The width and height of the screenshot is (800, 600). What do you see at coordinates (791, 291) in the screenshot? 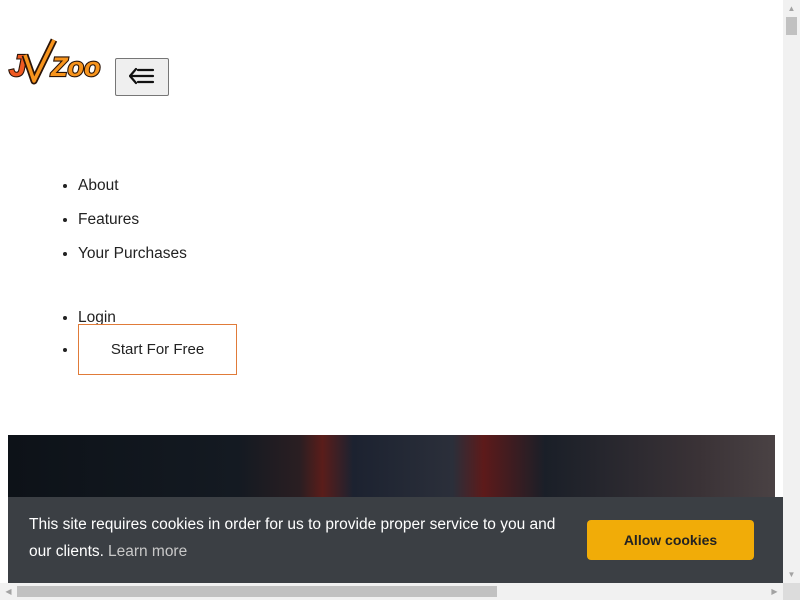
I see `vertical-scrollbar: ▲ ▼` at bounding box center [791, 291].